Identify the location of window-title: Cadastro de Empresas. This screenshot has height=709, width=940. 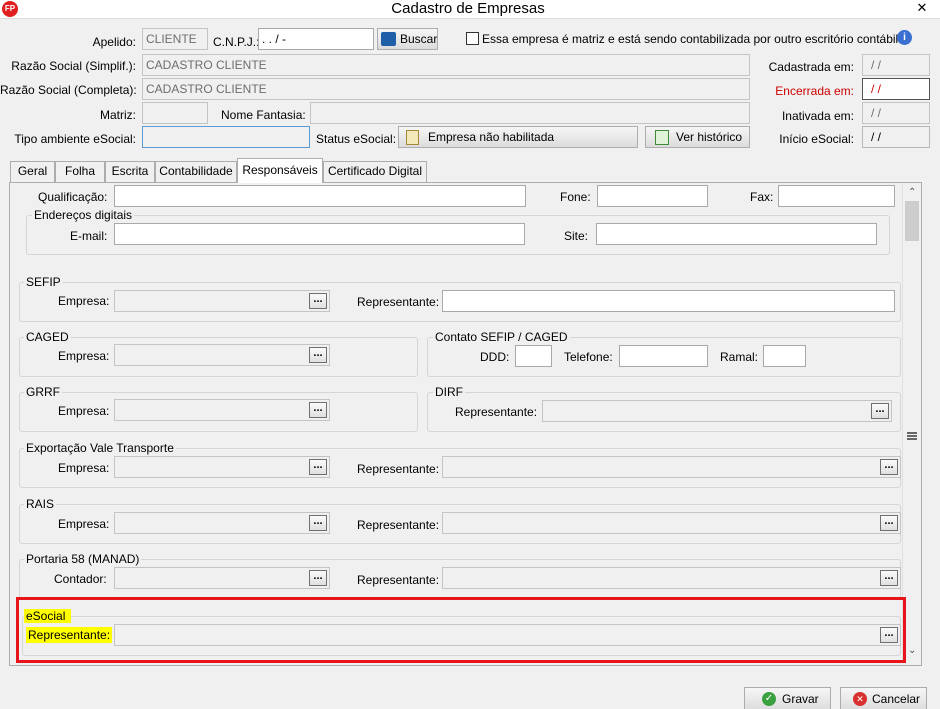
(468, 8).